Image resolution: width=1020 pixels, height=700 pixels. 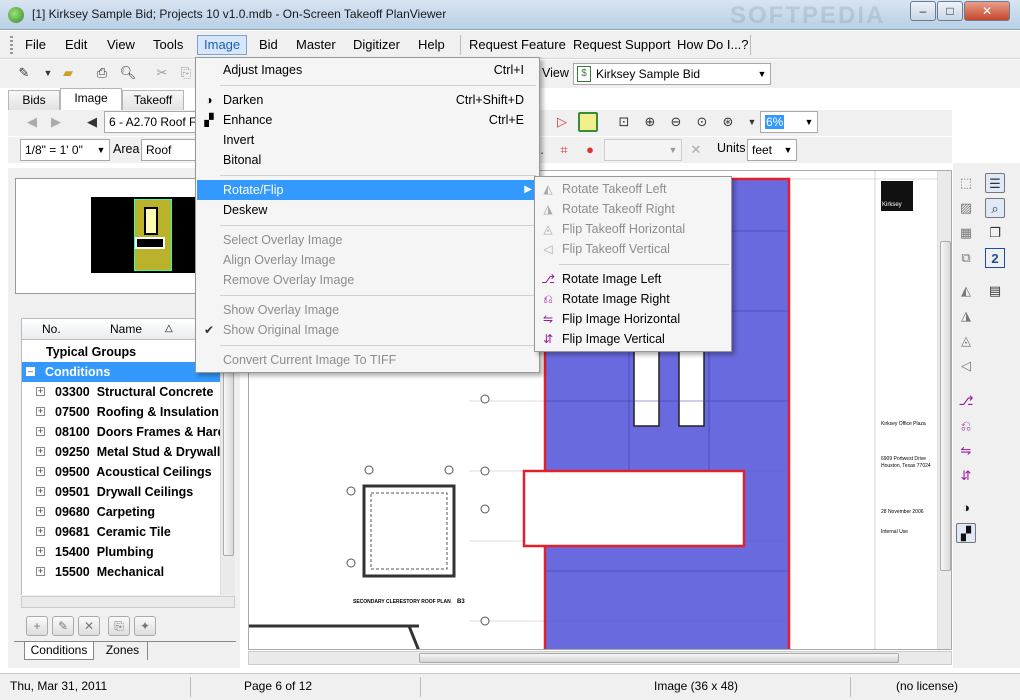 I want to click on menu-flip-takeoff-horizontal: ◬ Flip Takeoff Horizontal, so click(x=633, y=229).